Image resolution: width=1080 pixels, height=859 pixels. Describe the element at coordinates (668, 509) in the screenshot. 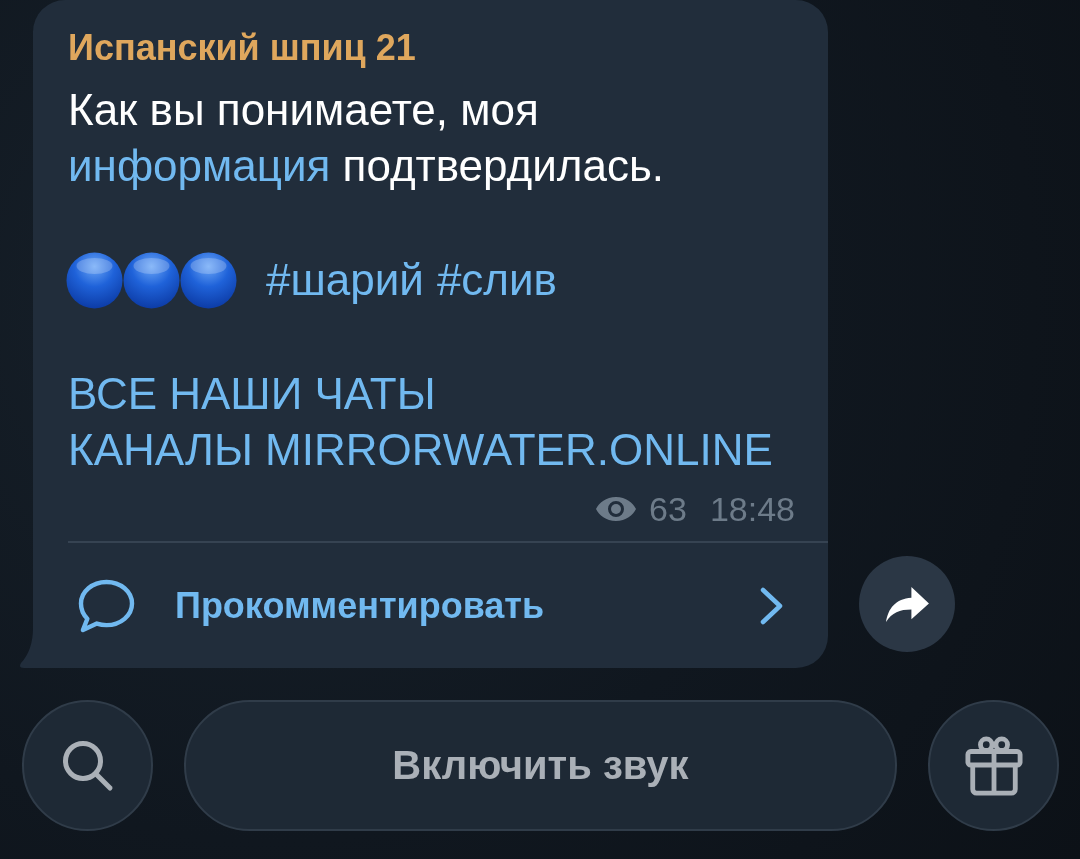

I see `view-count: 63` at that location.